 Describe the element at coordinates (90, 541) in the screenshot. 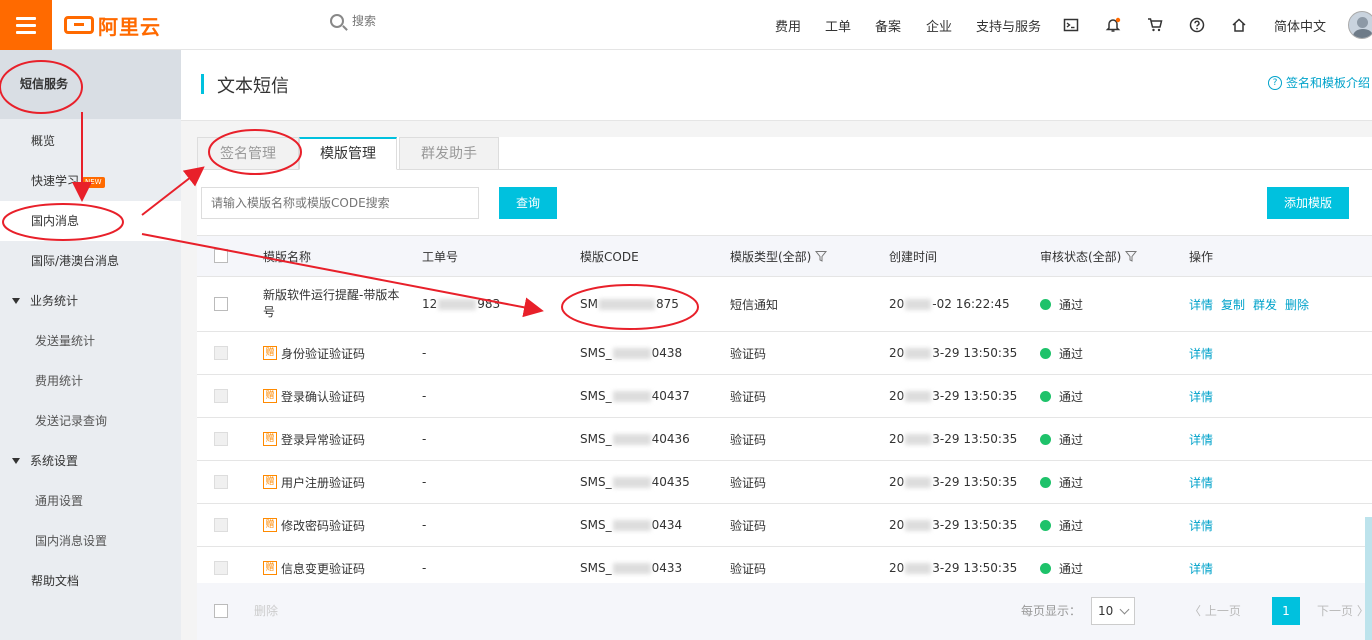

I see `sidebar-item-domestic-settings: 国内消息设置` at that location.